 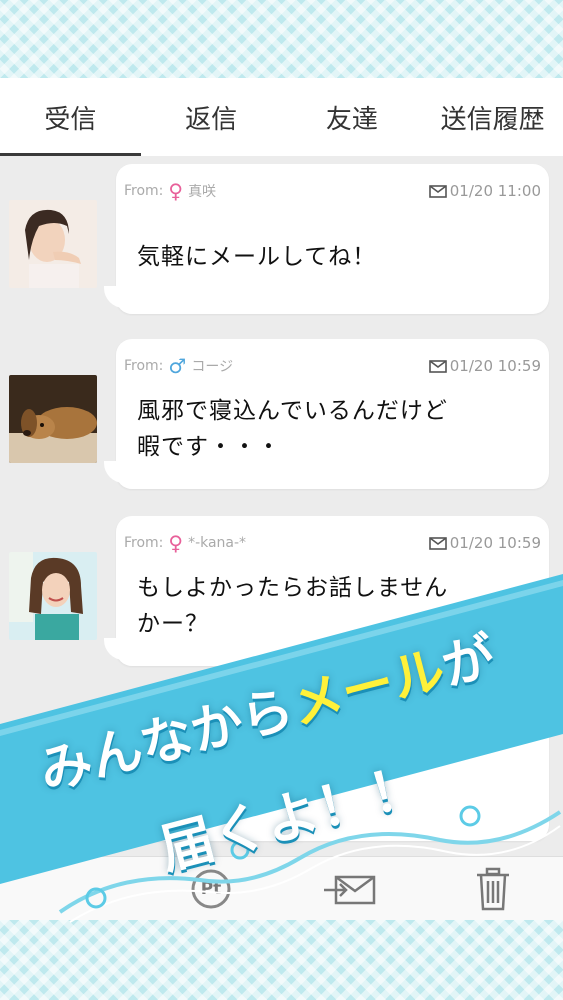 I want to click on delete-button, so click(x=493, y=889).